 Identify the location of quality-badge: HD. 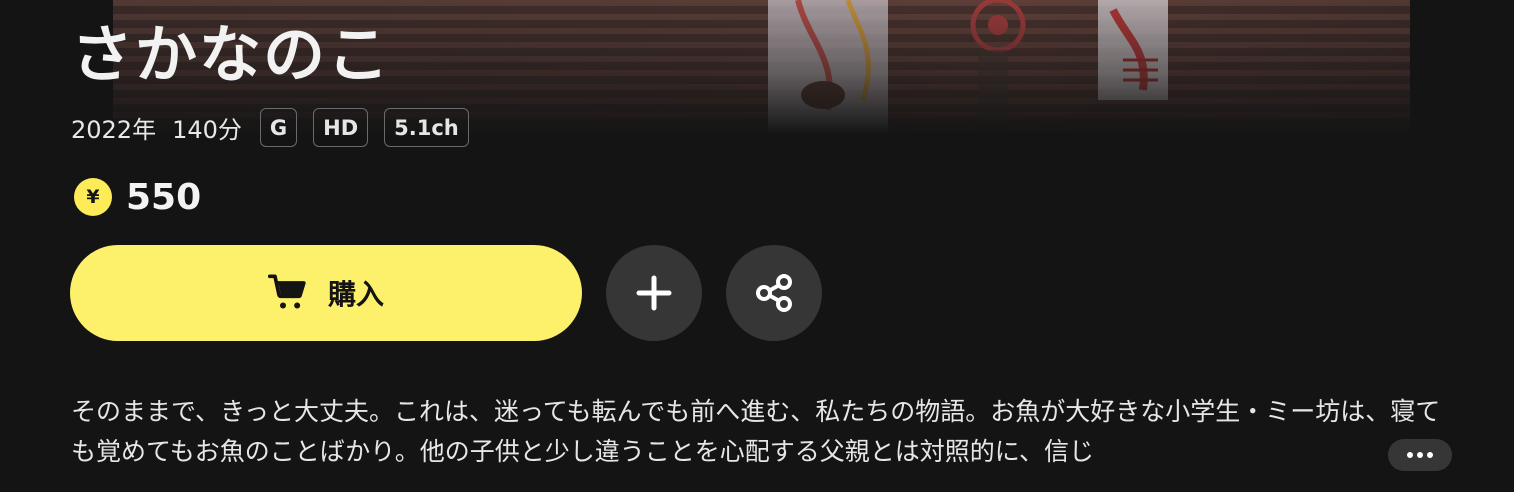
(341, 127).